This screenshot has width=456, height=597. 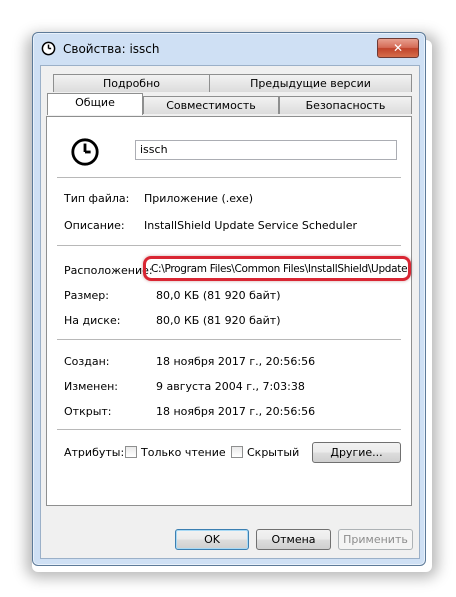 What do you see at coordinates (218, 295) in the screenshot?
I see `size-value: 80,0 КБ (81 920 байт)` at bounding box center [218, 295].